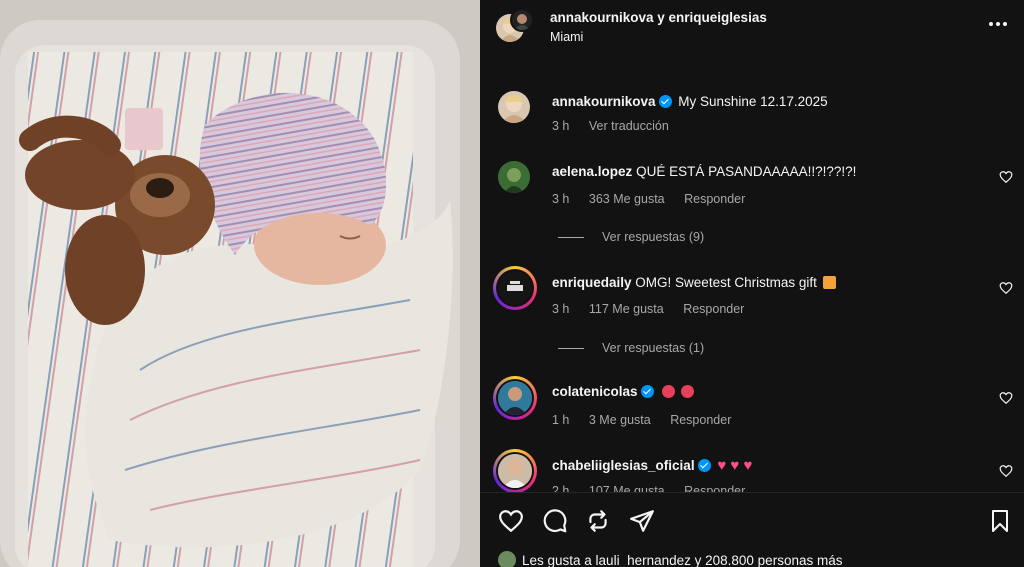 This screenshot has height=567, width=1024. I want to click on divider, so click(752, 492).